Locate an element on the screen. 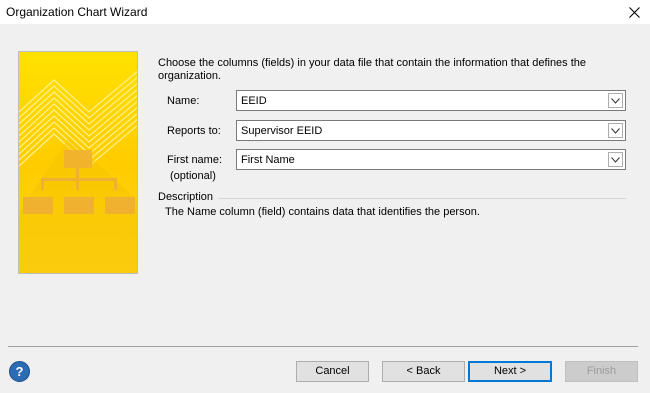  close-icon is located at coordinates (634, 12).